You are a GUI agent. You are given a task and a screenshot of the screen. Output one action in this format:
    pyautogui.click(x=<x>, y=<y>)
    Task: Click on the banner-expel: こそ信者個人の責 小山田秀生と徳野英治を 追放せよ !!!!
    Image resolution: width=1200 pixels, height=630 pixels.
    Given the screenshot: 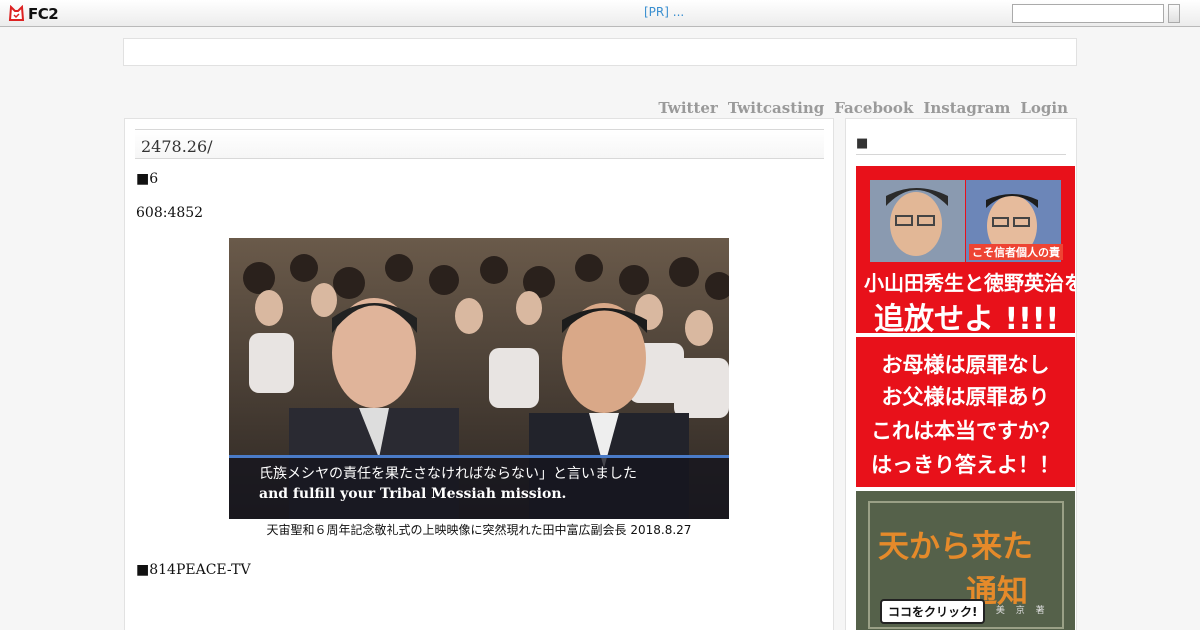 What is the action you would take?
    pyautogui.click(x=965, y=249)
    